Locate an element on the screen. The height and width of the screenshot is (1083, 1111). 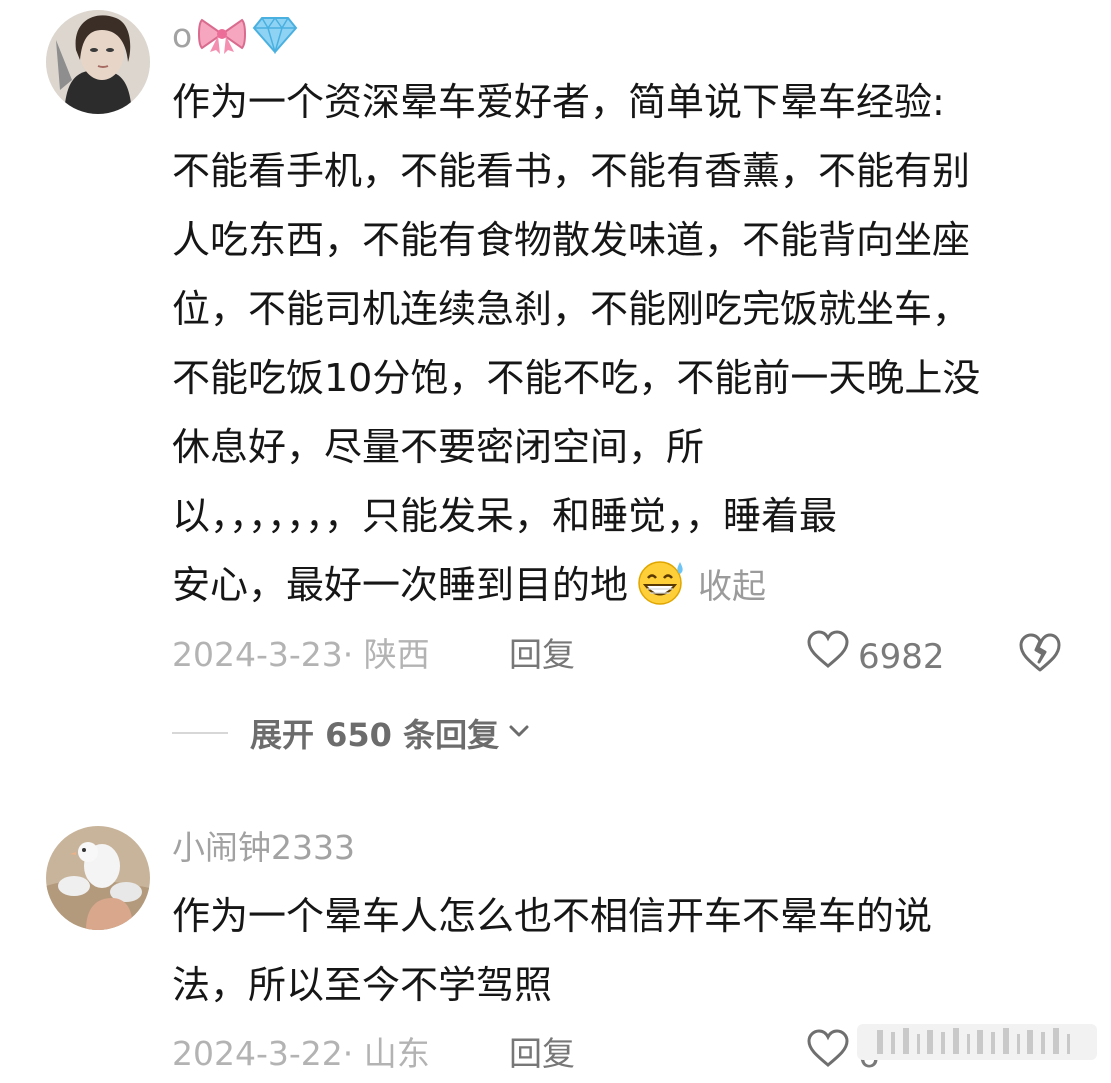
collapse-link: 收起 is located at coordinates (732, 587).